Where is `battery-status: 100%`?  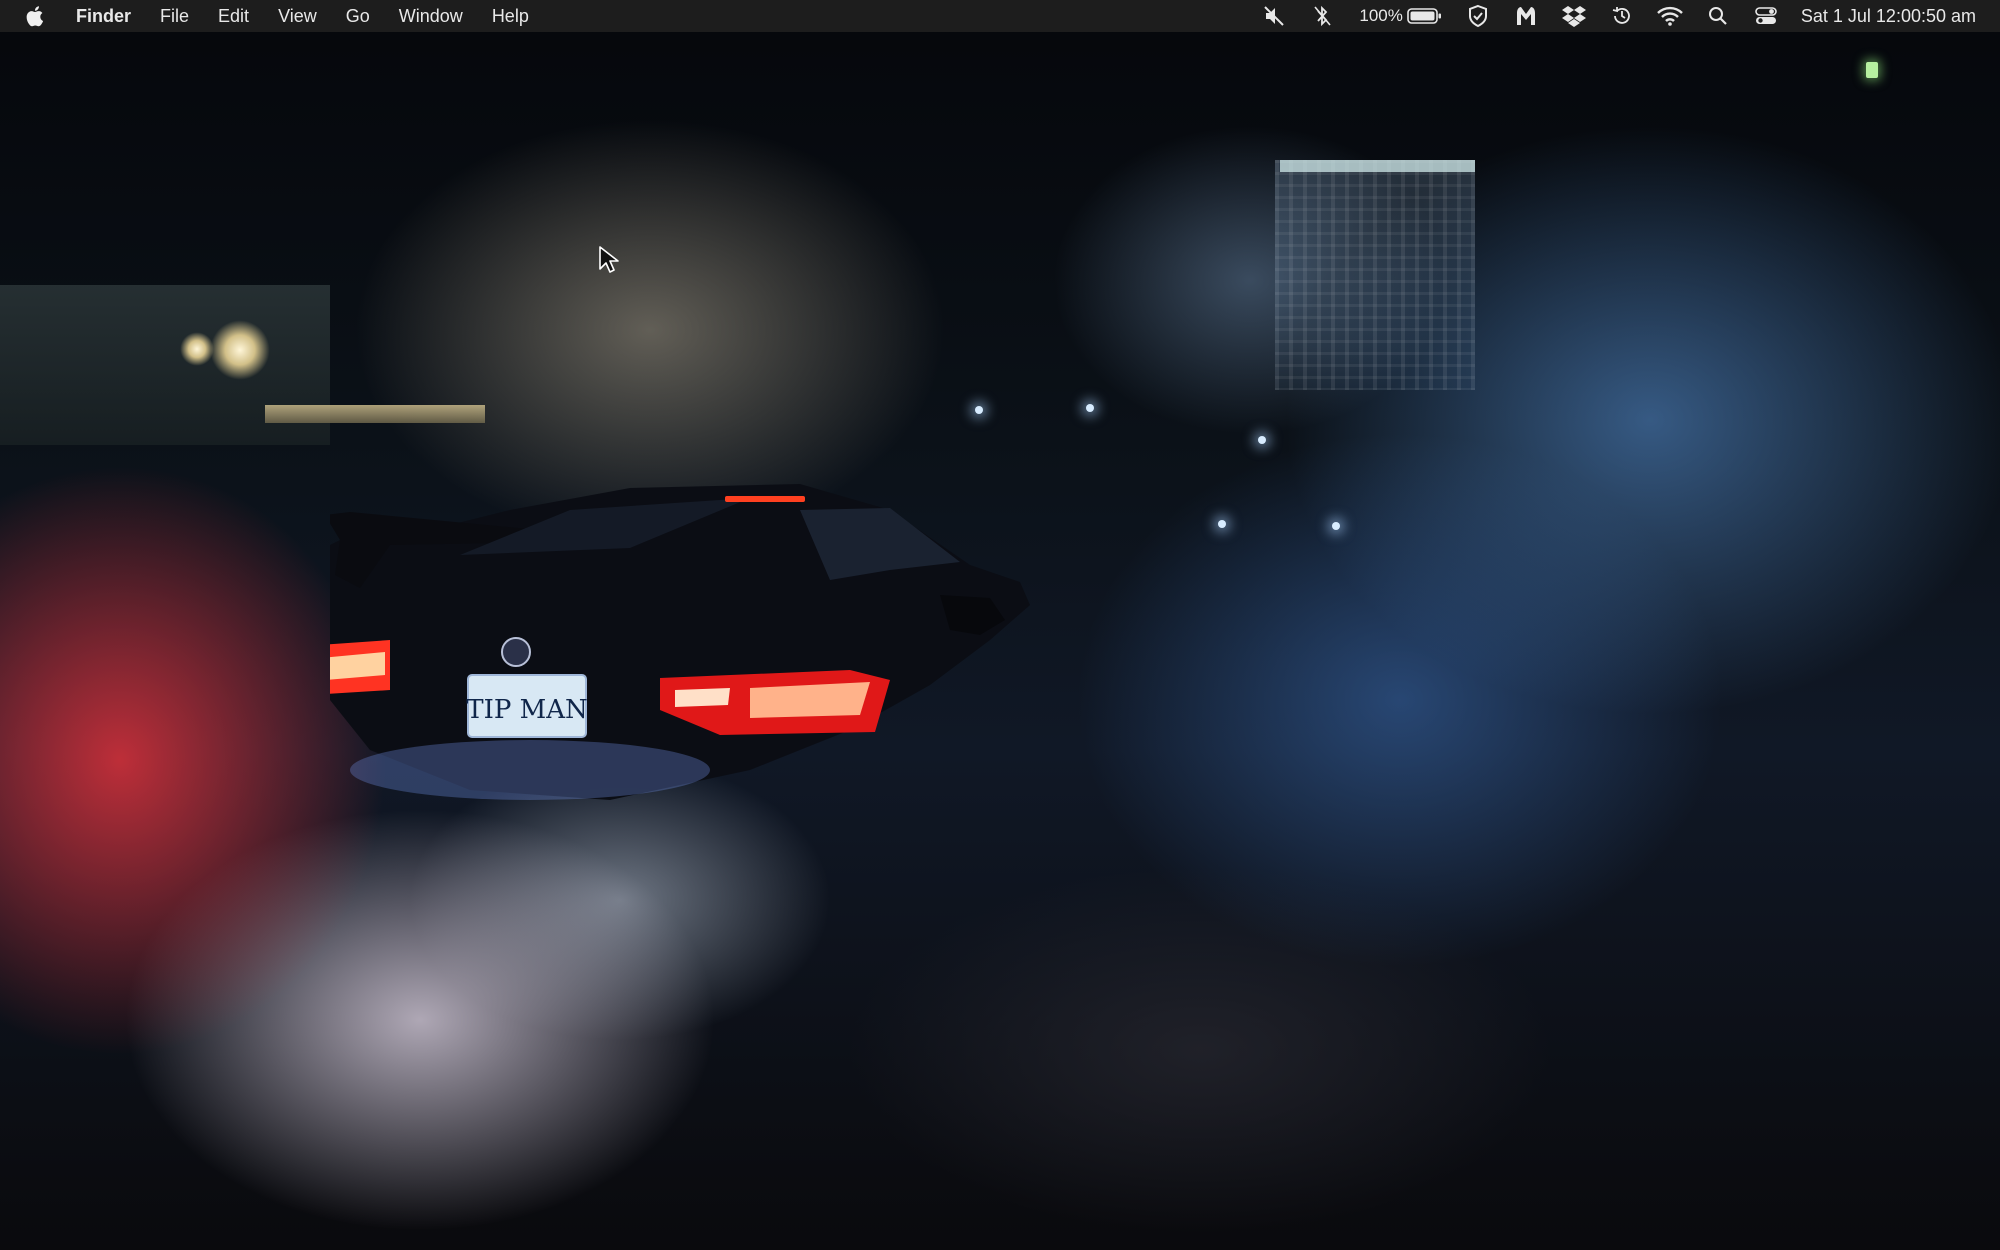 battery-status: 100% is located at coordinates (1400, 16).